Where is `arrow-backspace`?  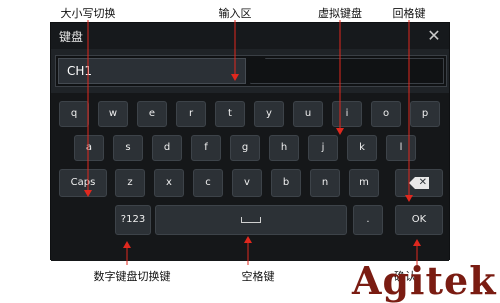 arrow-backspace is located at coordinates (409, 198).